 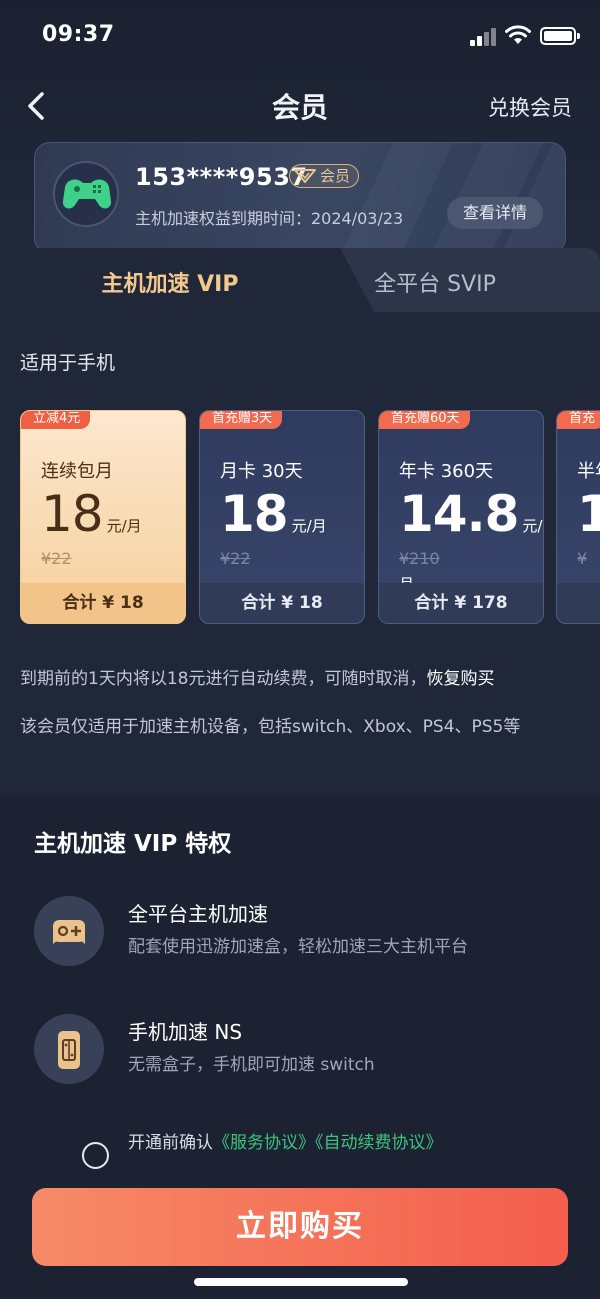 I want to click on status-bar: 09:37, so click(x=300, y=36).